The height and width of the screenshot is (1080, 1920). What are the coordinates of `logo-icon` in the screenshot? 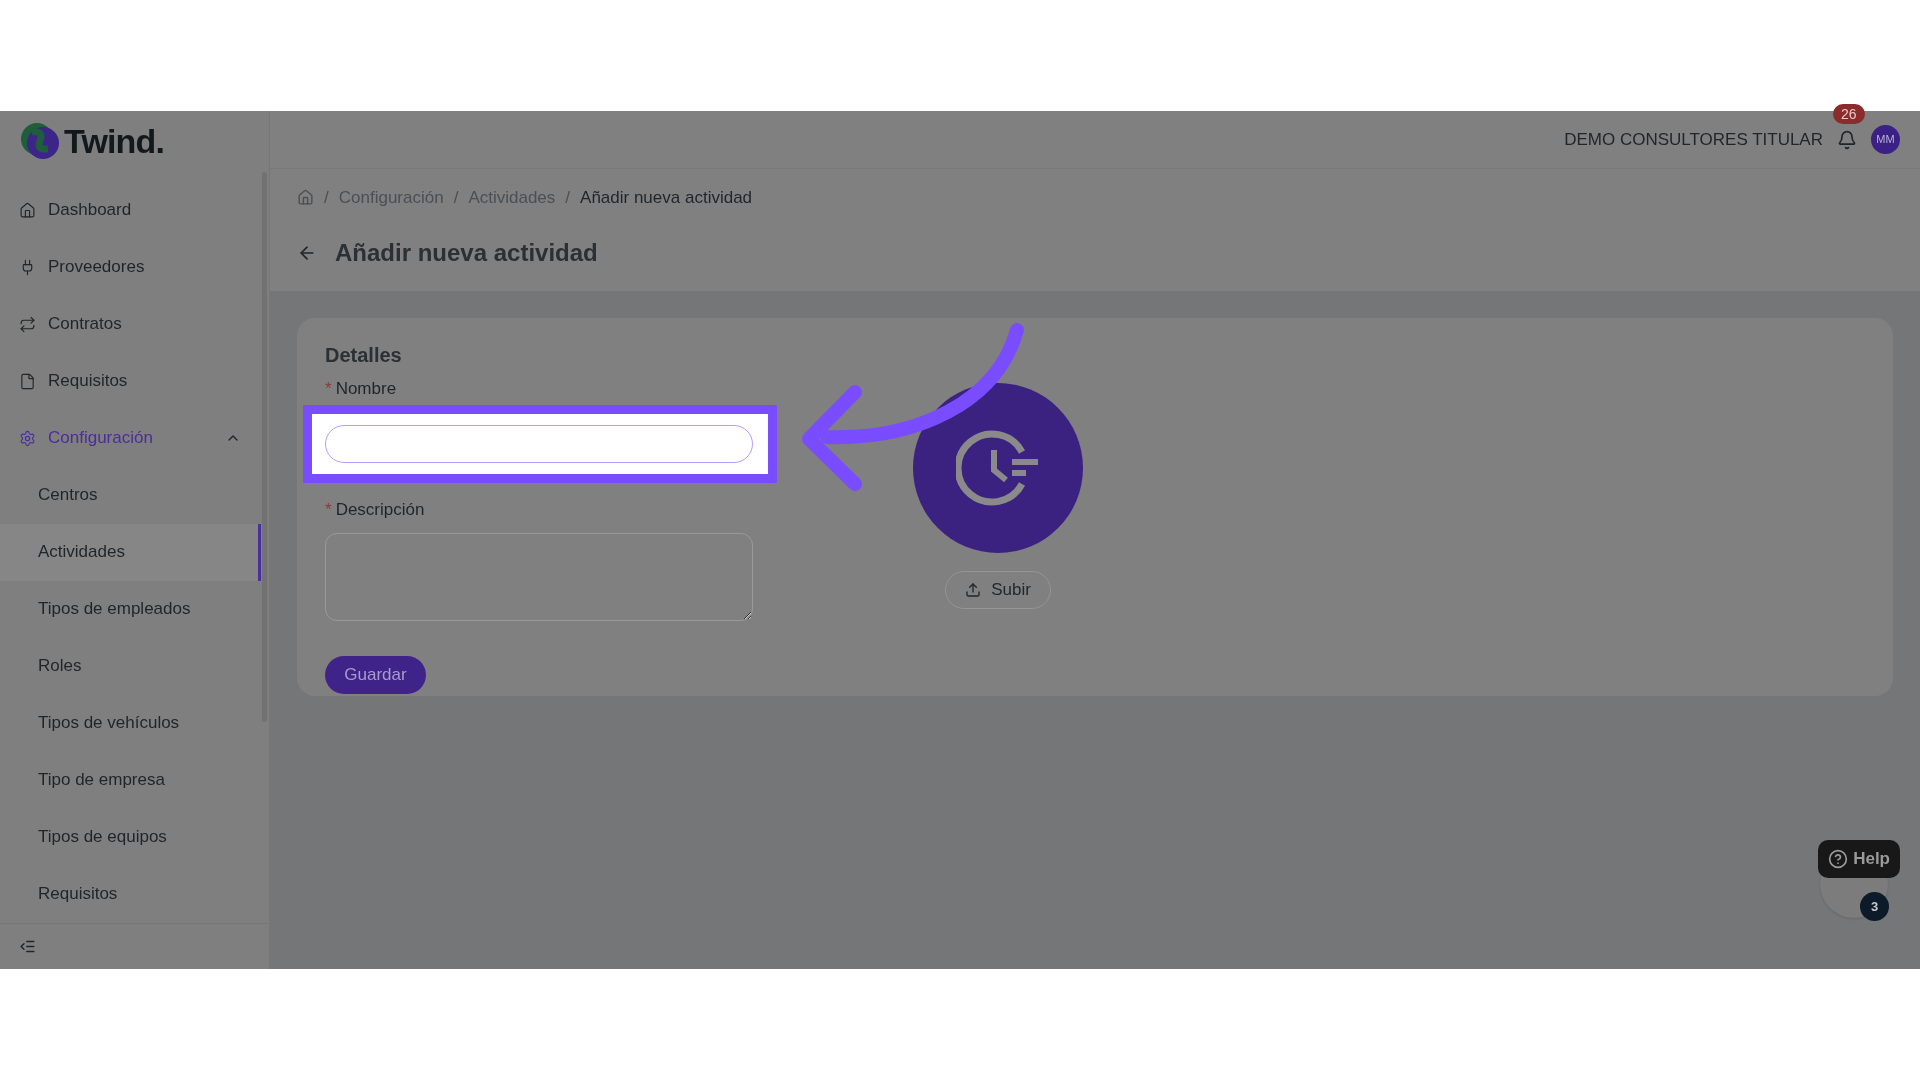 It's located at (40, 141).